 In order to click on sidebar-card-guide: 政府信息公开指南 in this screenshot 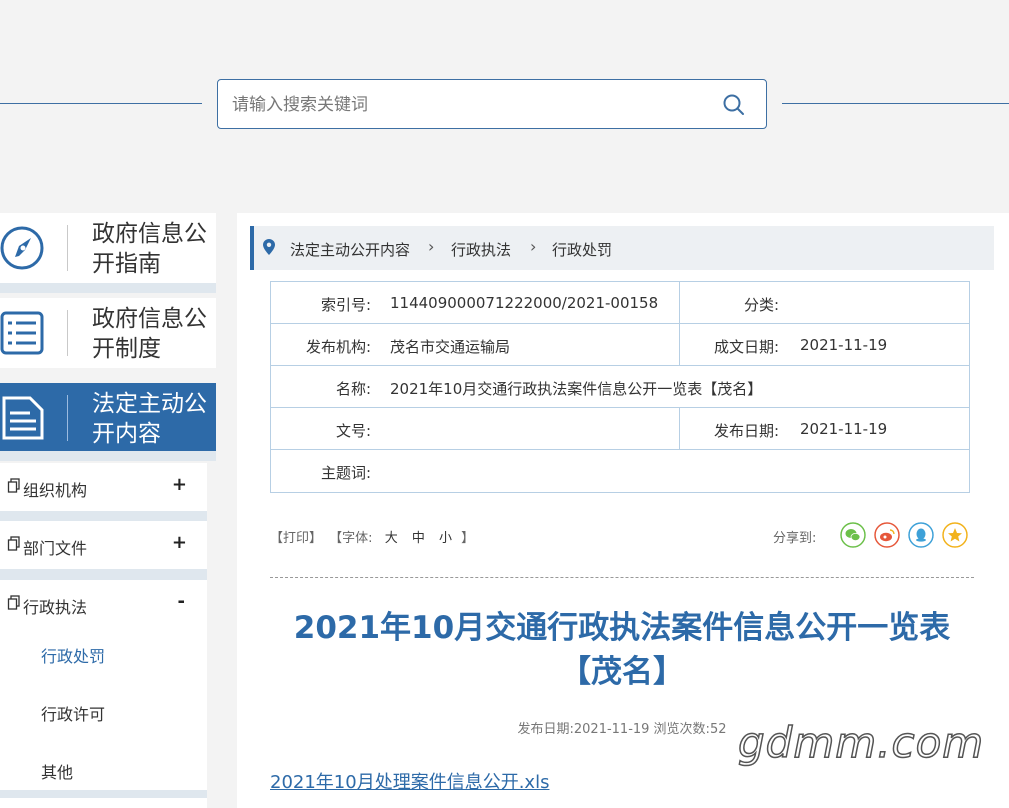, I will do `click(108, 248)`.